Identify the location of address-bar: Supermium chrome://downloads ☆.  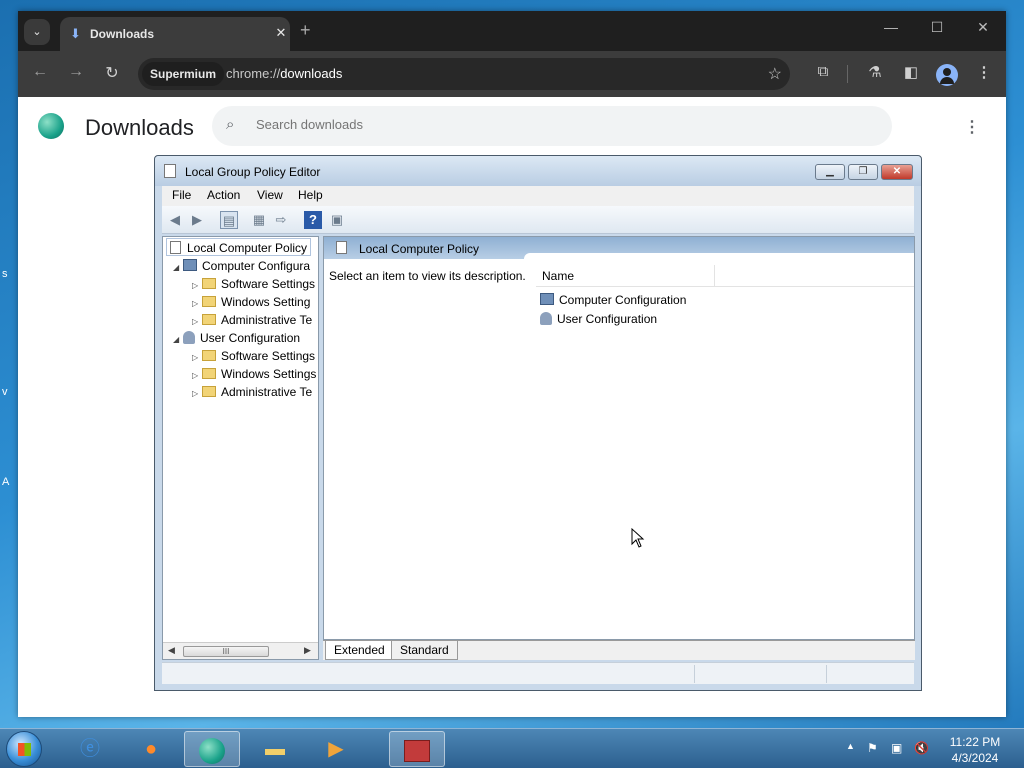
(464, 74).